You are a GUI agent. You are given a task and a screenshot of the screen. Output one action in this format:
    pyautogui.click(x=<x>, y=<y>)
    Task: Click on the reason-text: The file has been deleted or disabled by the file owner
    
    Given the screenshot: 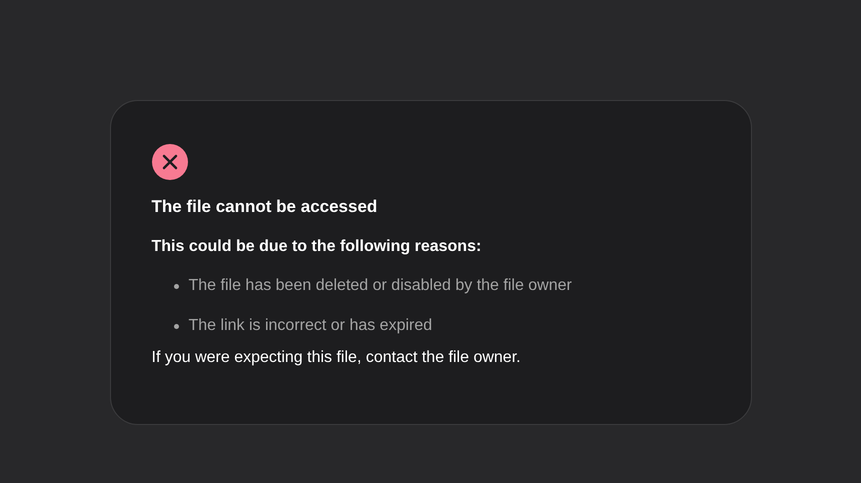 What is the action you would take?
    pyautogui.click(x=380, y=286)
    